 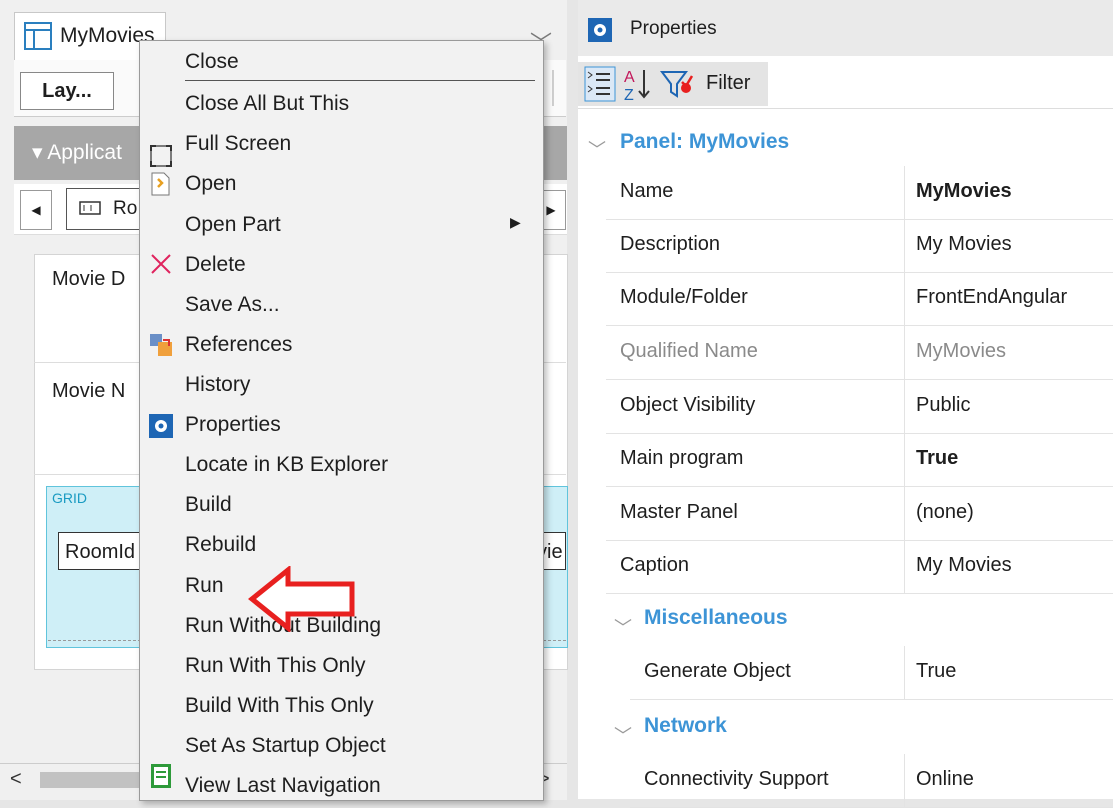 I want to click on submenu-arrow-icon: ▶, so click(x=515, y=222).